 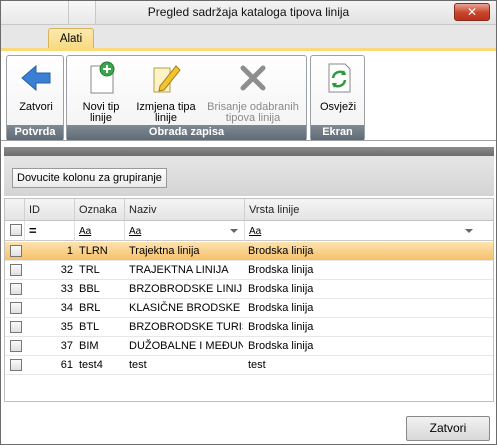 What do you see at coordinates (89, 327) in the screenshot?
I see `cell-oznaka: BTL` at bounding box center [89, 327].